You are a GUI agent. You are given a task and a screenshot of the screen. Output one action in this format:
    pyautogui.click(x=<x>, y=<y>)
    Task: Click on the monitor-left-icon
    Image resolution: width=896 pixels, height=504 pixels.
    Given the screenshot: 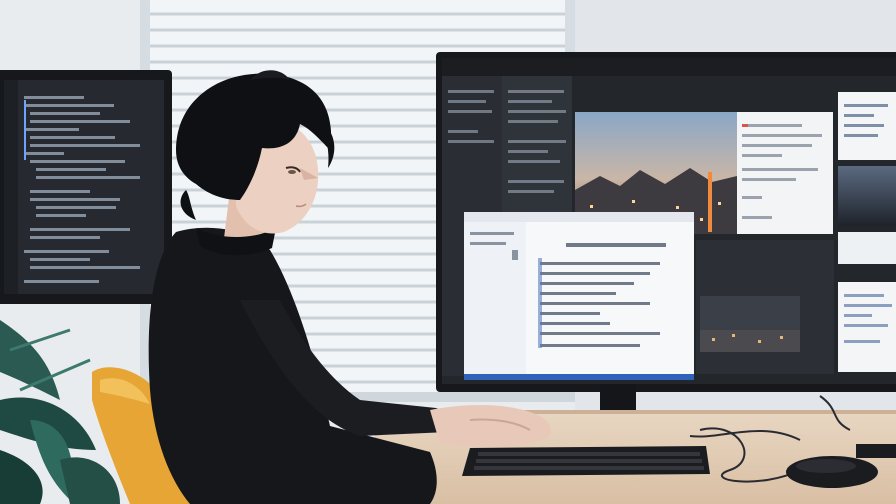 What is the action you would take?
    pyautogui.click(x=86, y=187)
    